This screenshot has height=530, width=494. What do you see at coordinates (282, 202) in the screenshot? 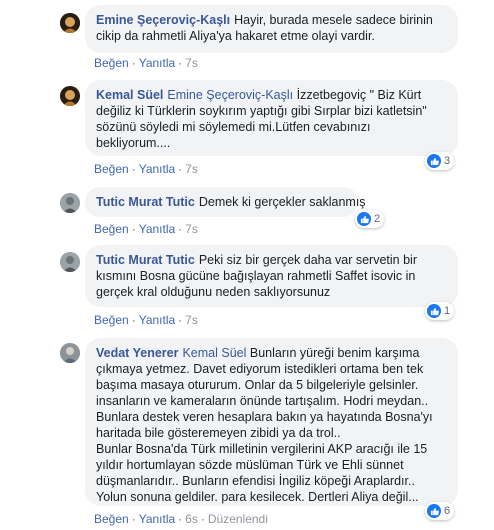
I see `comment-text-line: Demek ki gerçekler saklanmış` at bounding box center [282, 202].